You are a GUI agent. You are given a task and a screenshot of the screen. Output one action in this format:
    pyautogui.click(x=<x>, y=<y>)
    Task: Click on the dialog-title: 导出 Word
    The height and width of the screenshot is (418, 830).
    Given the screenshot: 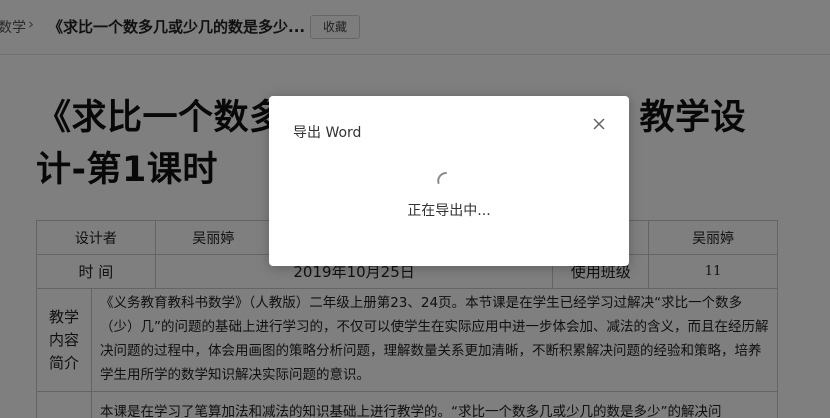 What is the action you would take?
    pyautogui.click(x=327, y=133)
    